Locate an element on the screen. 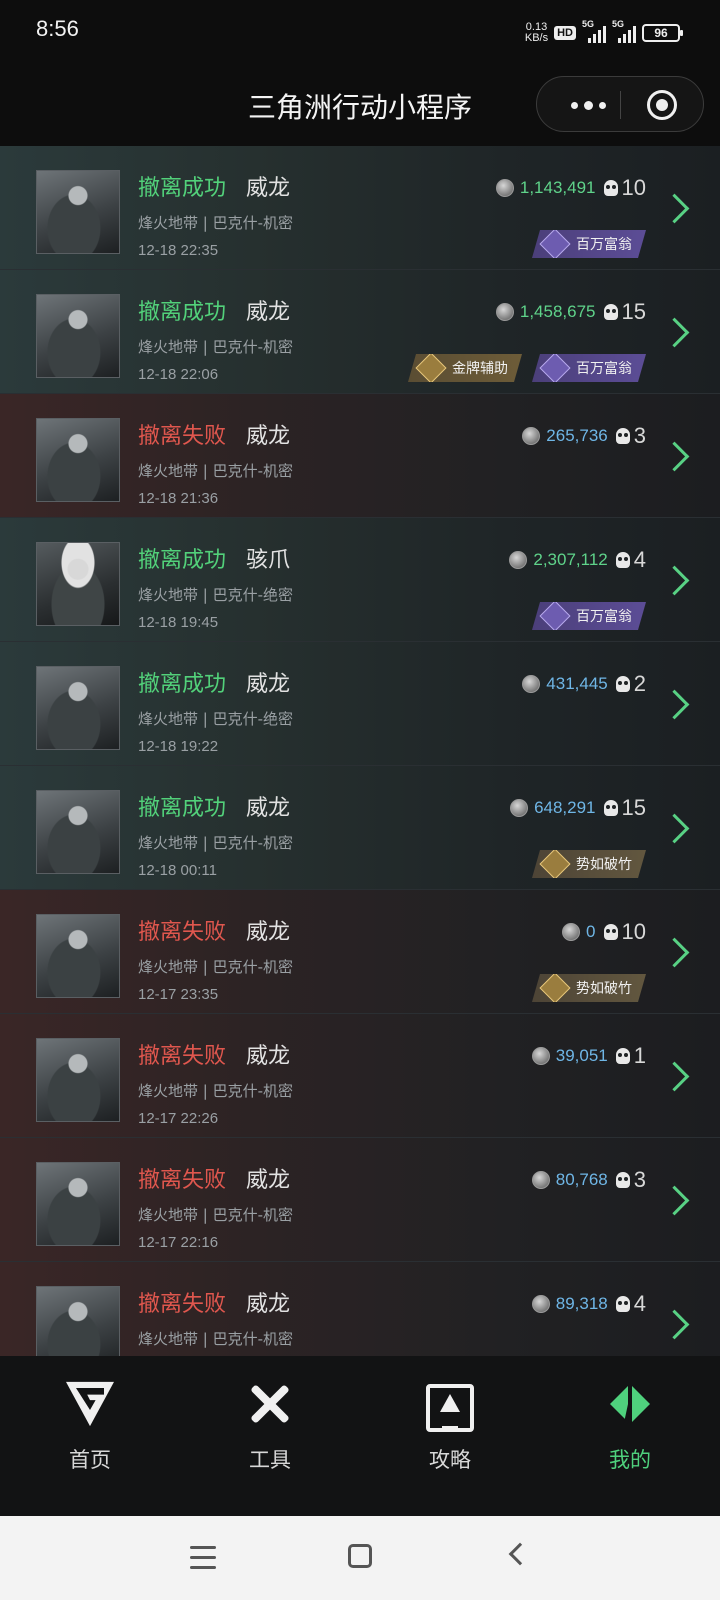  guide-monitor-icon is located at coordinates (450, 1408).